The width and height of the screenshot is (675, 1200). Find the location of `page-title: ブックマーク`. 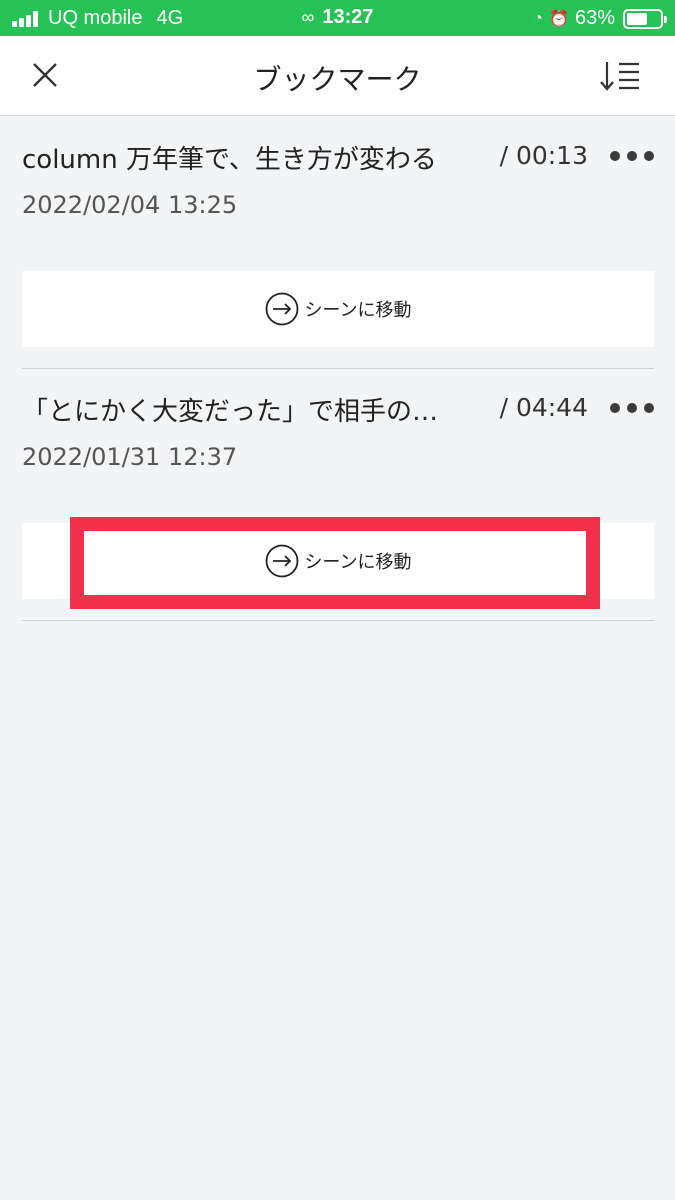

page-title: ブックマーク is located at coordinates (337, 79).